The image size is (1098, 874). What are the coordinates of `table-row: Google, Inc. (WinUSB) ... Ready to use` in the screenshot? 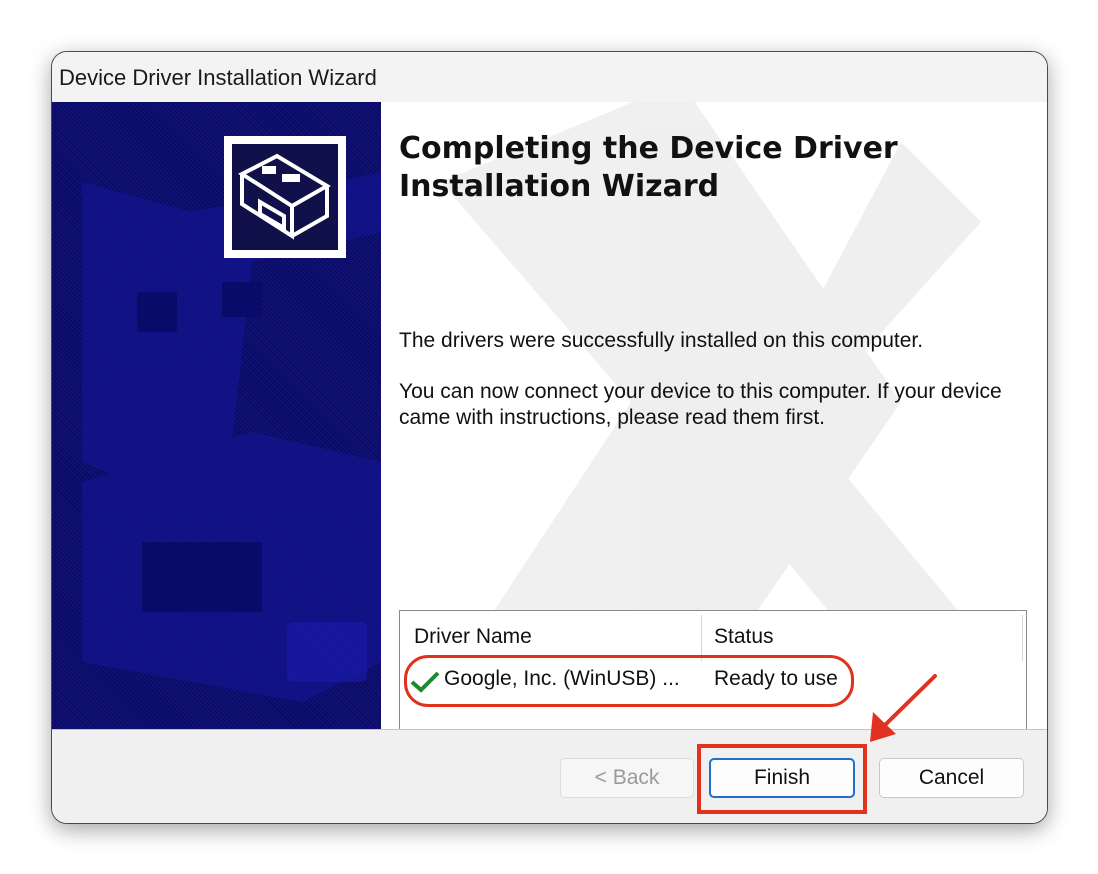 It's located at (713, 681).